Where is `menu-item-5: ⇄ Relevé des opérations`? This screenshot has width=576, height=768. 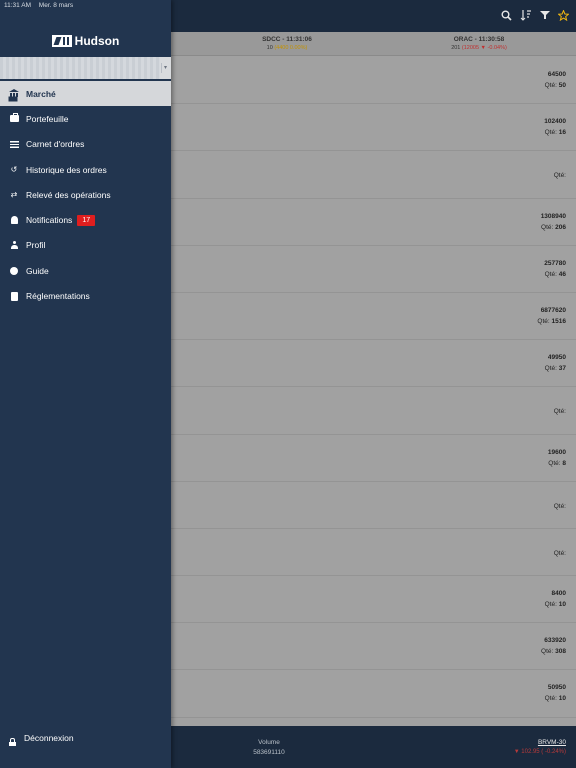 menu-item-5: ⇄ Relevé des opérations is located at coordinates (85, 194).